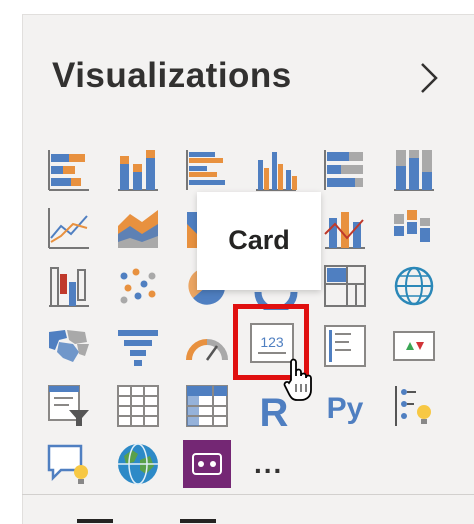 Image resolution: width=474 pixels, height=524 pixels. Describe the element at coordinates (248, 494) in the screenshot. I see `pane-divider` at that location.